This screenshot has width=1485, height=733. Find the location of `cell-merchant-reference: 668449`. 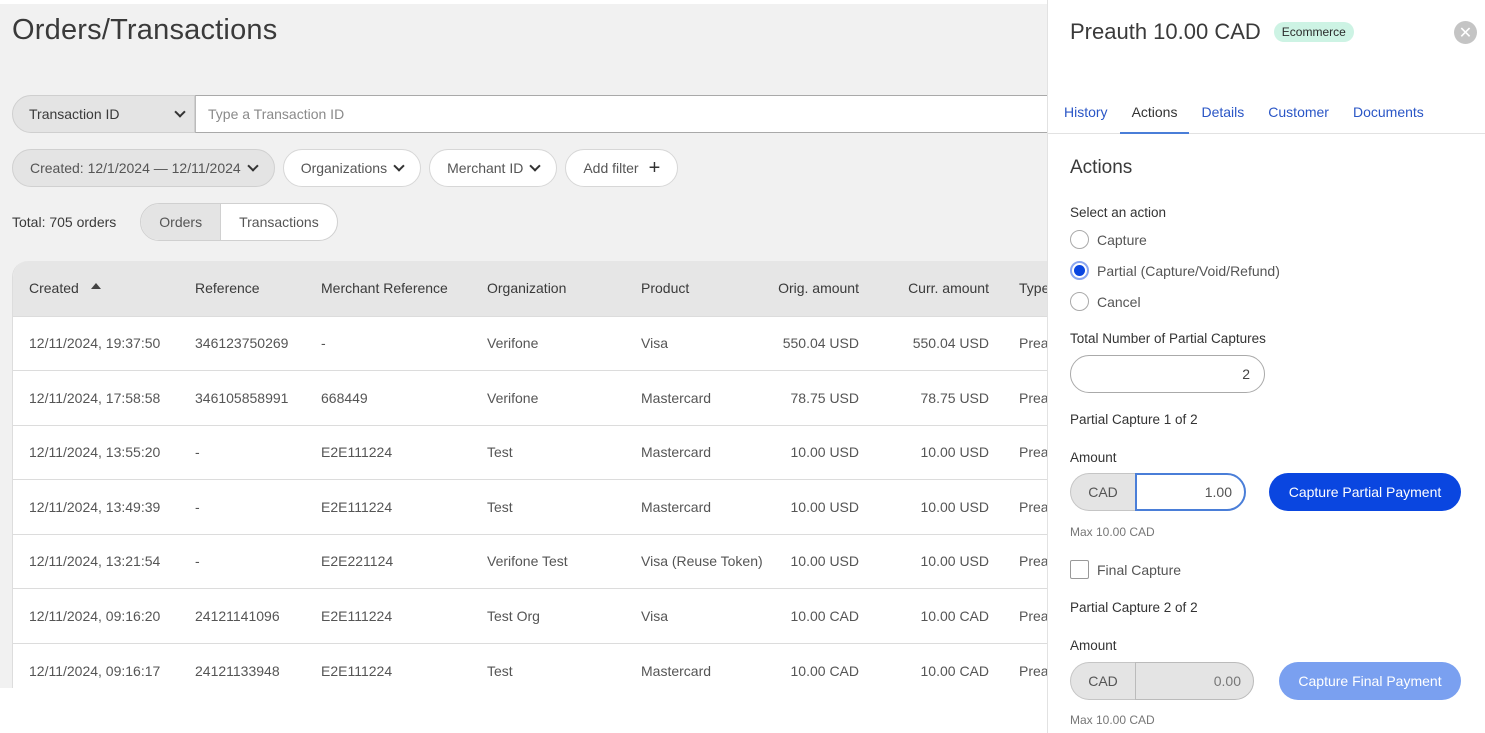

cell-merchant-reference: 668449 is located at coordinates (344, 397).